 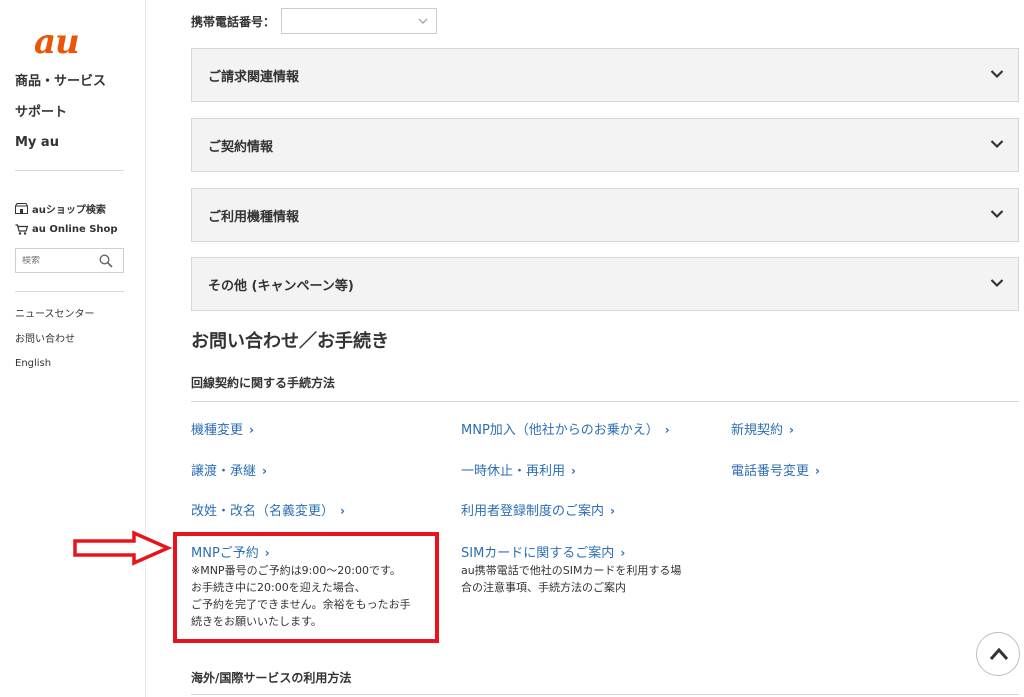 What do you see at coordinates (55, 319) in the screenshot?
I see `link-news-center: ニュースセンター` at bounding box center [55, 319].